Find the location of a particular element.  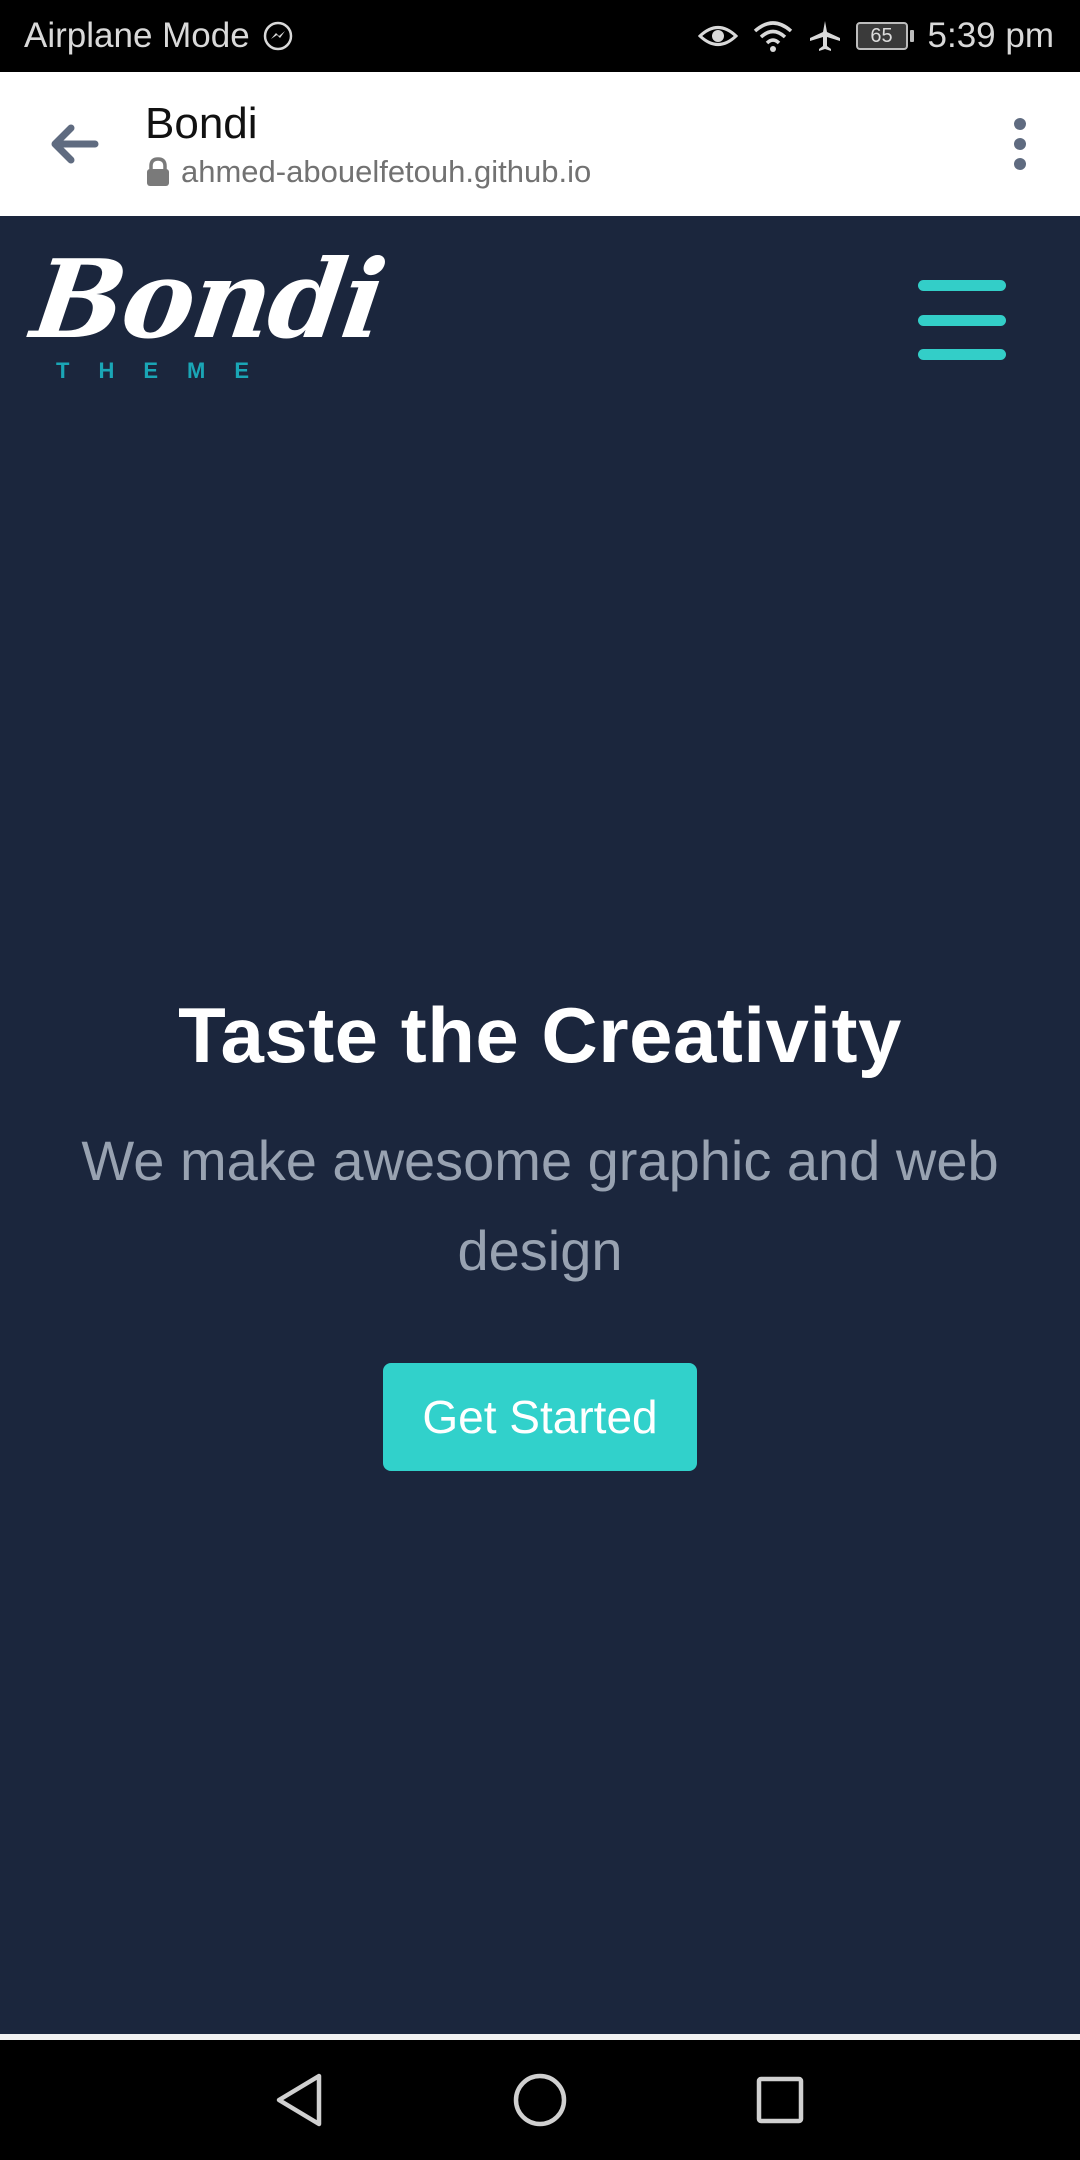

nav-home-button is located at coordinates (540, 2100).